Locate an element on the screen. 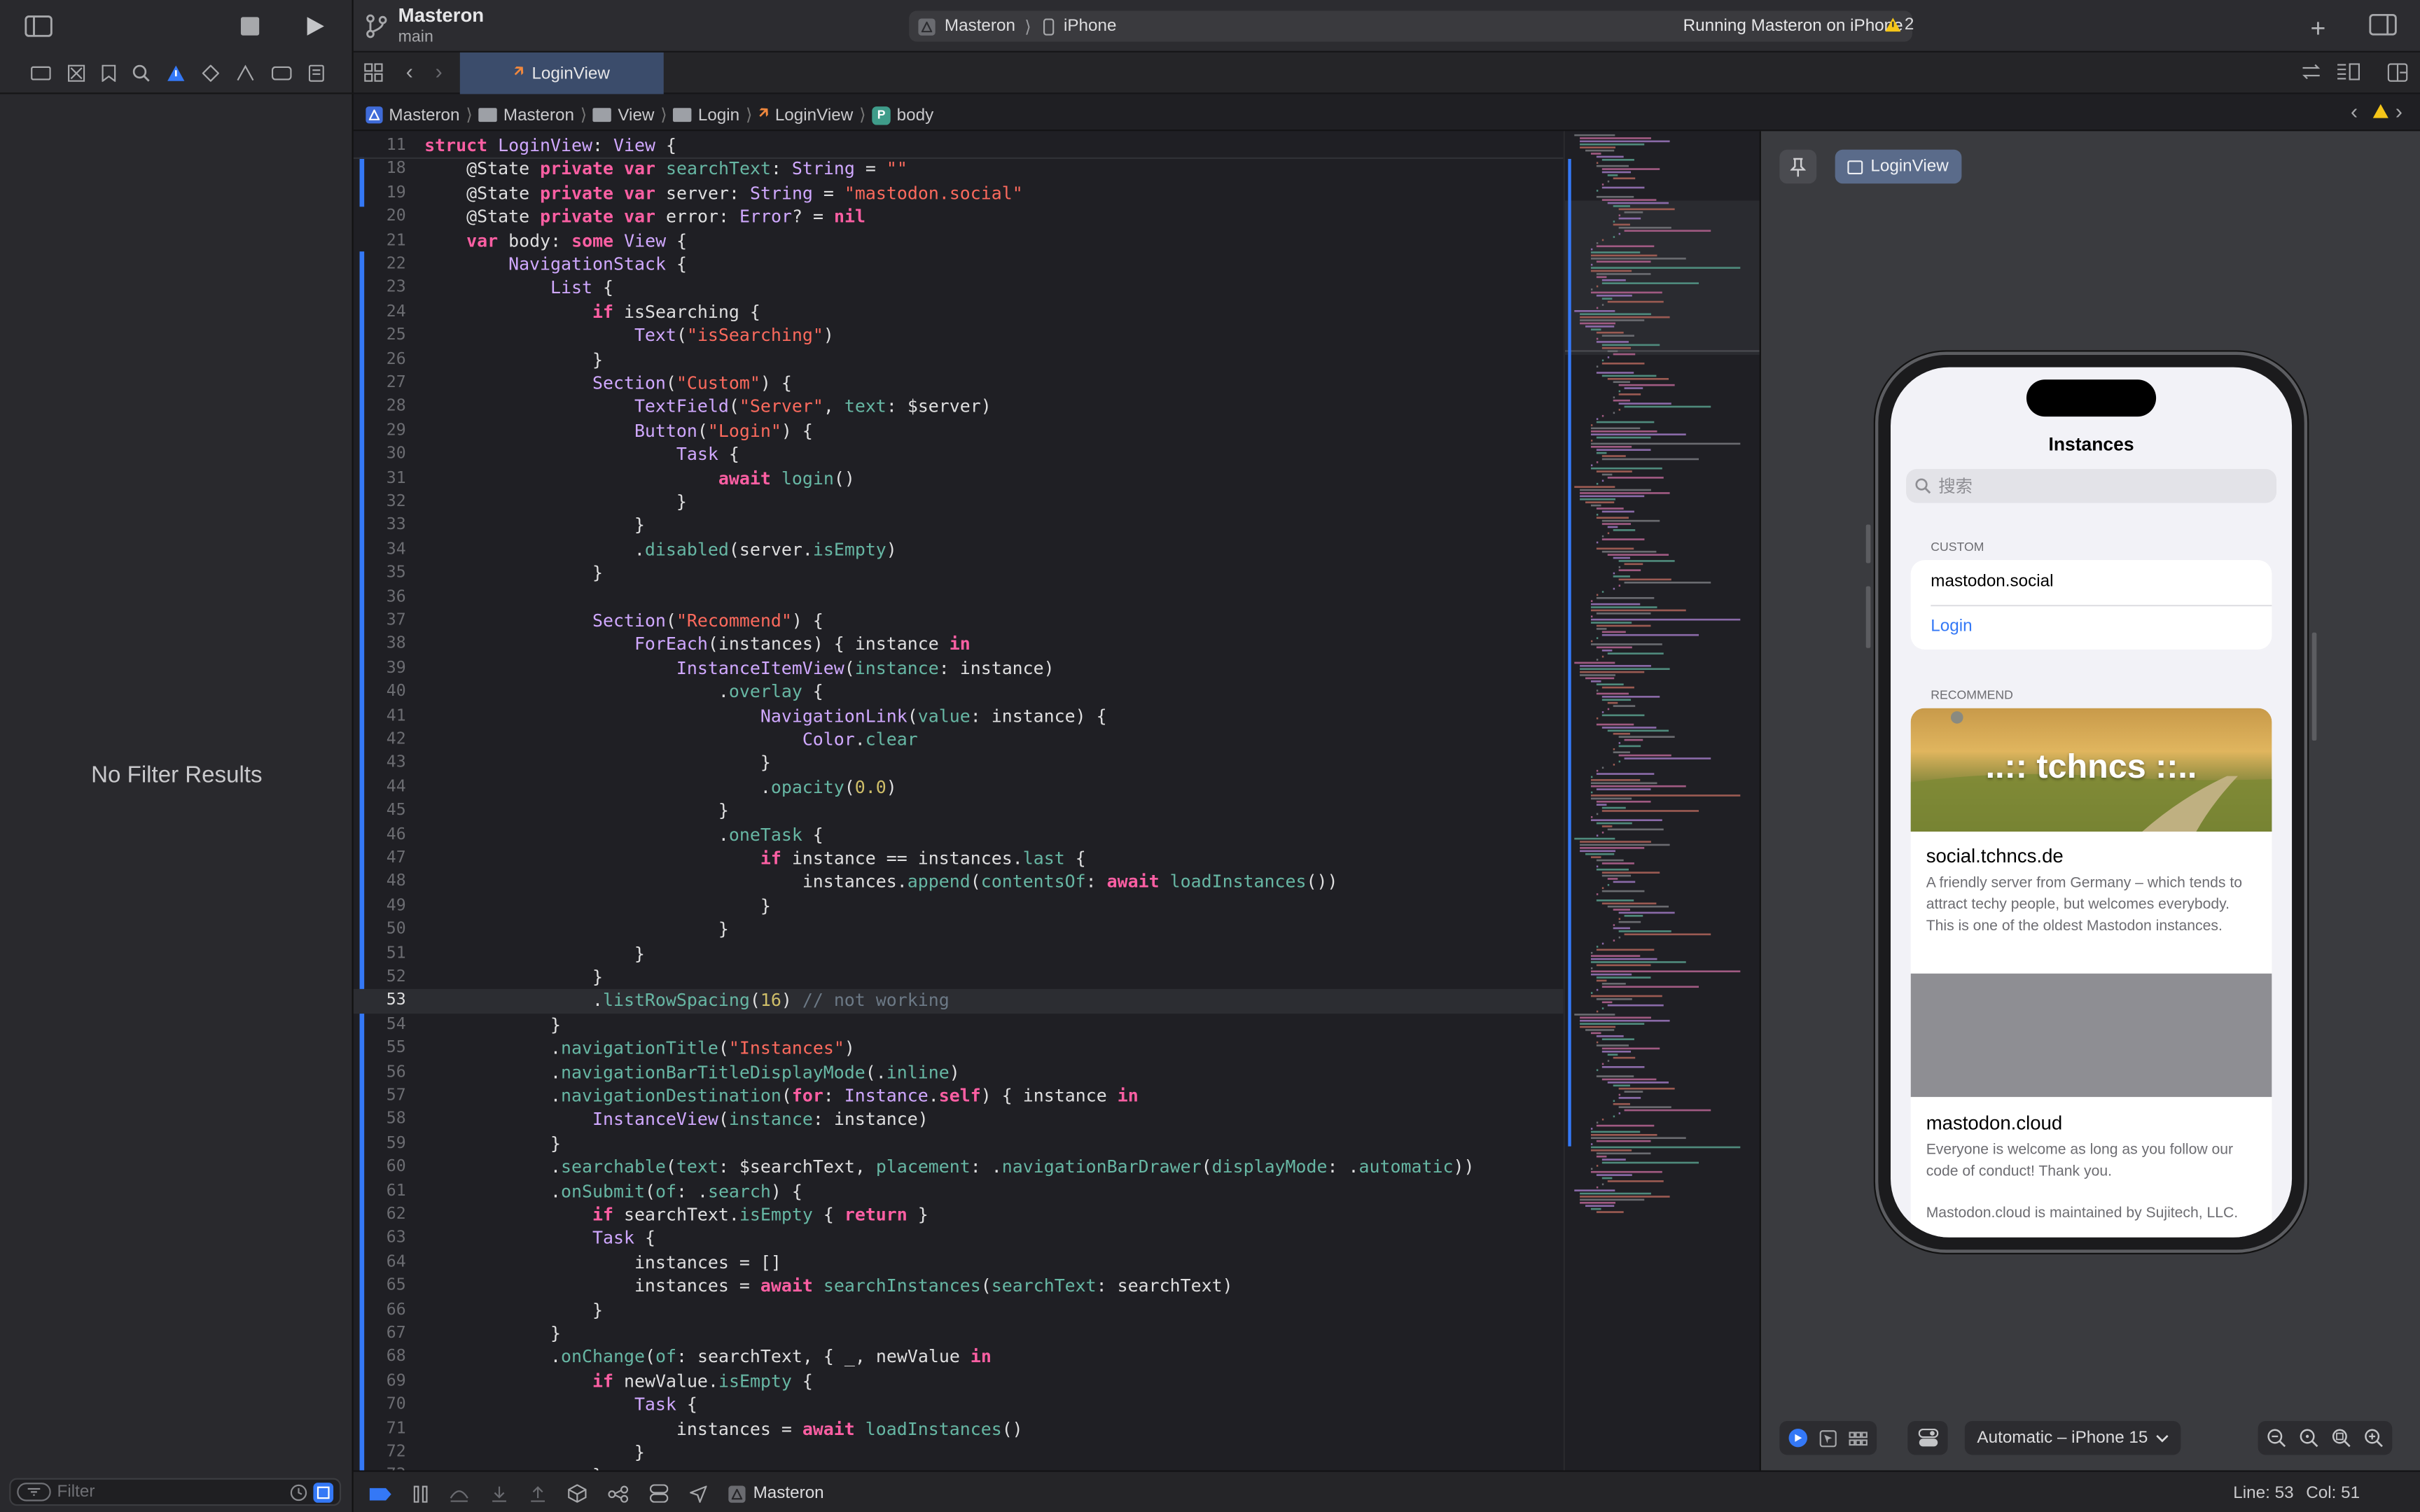 This screenshot has width=2420, height=1512. code-line: 66 } is located at coordinates (959, 1310).